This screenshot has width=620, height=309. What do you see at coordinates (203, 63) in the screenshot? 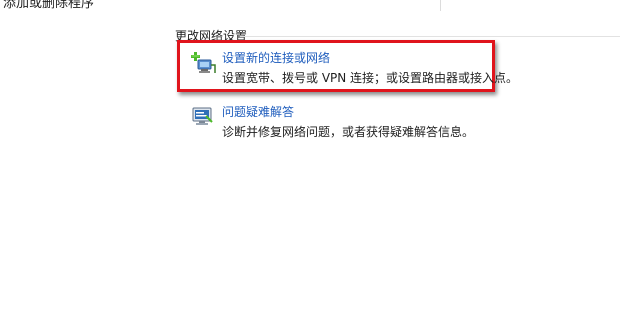
I see `new-connection-icon` at bounding box center [203, 63].